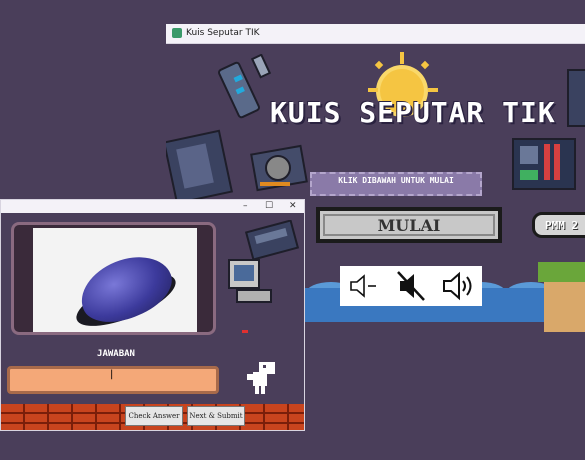  I want to click on speaker-wave-icon, so click(457, 286).